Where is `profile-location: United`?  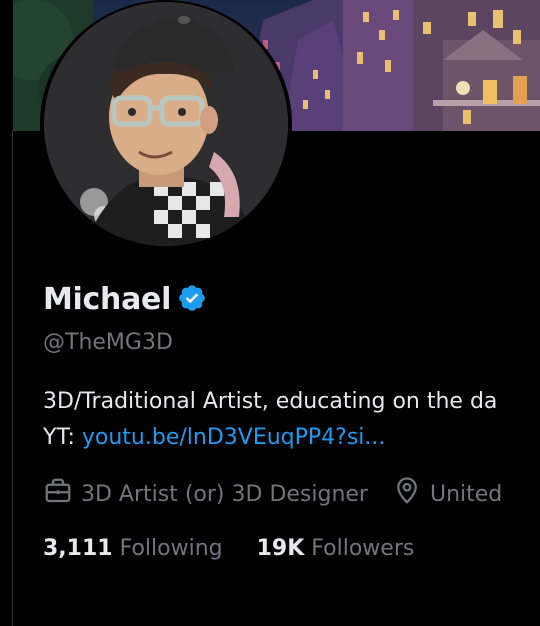
profile-location: United is located at coordinates (447, 494).